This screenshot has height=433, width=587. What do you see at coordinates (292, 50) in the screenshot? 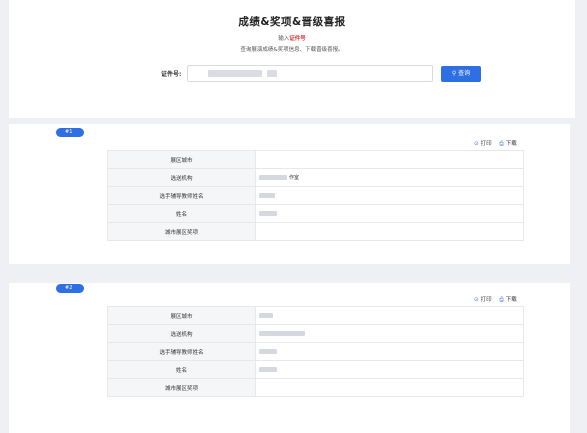
I see `page-subtitle: 查询展演成绩&奖项信息、下载晋级喜报。` at bounding box center [292, 50].